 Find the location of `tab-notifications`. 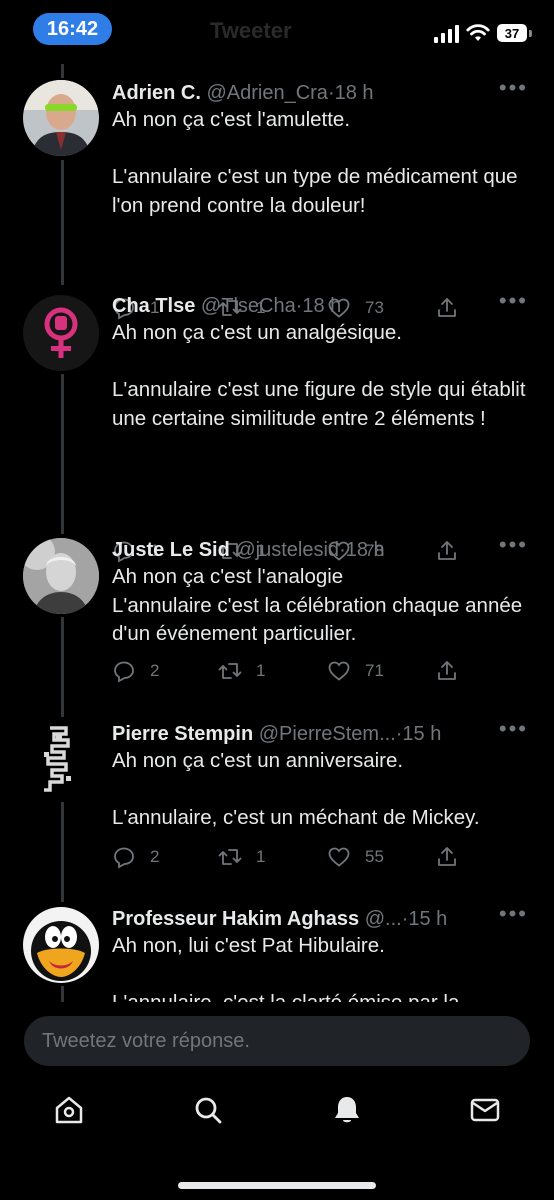

tab-notifications is located at coordinates (347, 1110).